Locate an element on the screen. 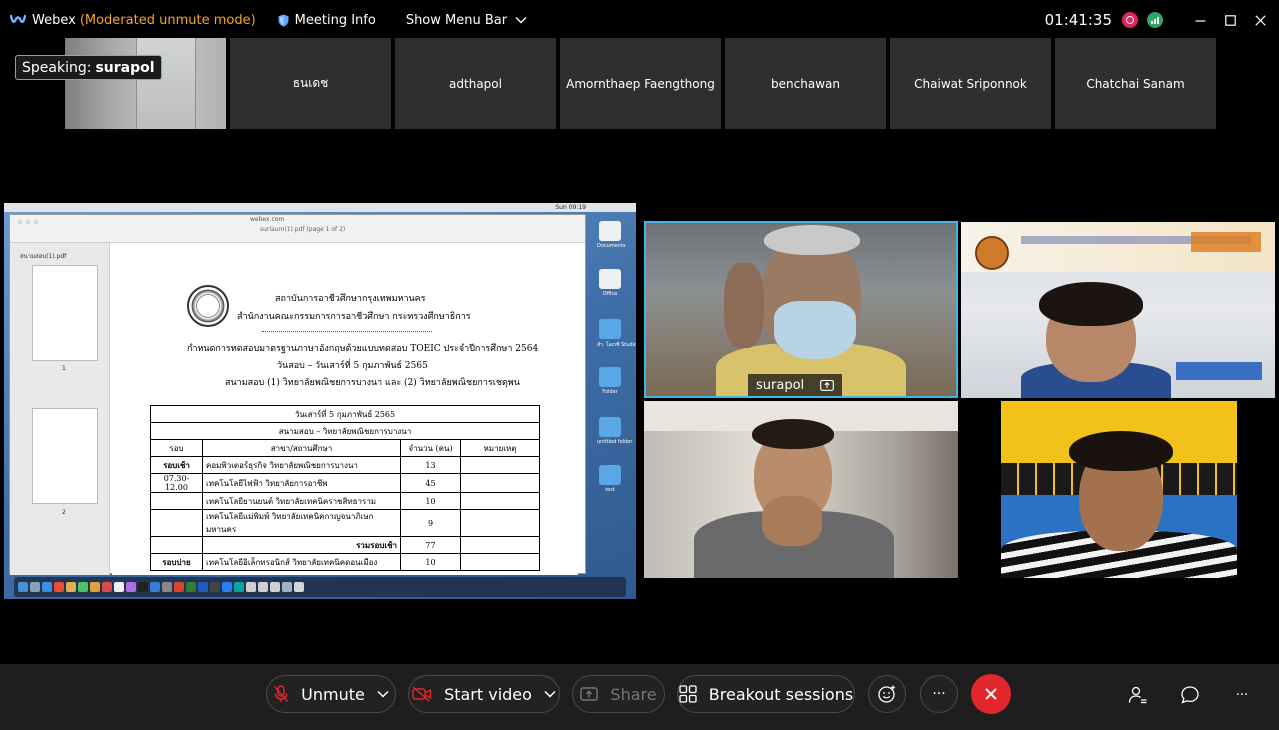  chat-button is located at coordinates (1190, 695).